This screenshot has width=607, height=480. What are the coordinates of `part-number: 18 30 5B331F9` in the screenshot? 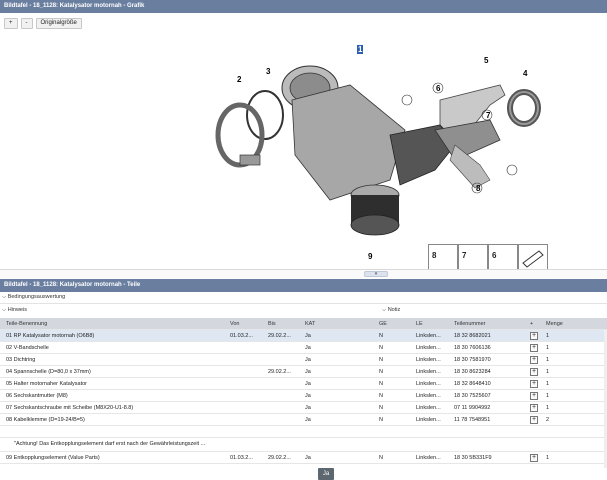 It's located at (473, 458).